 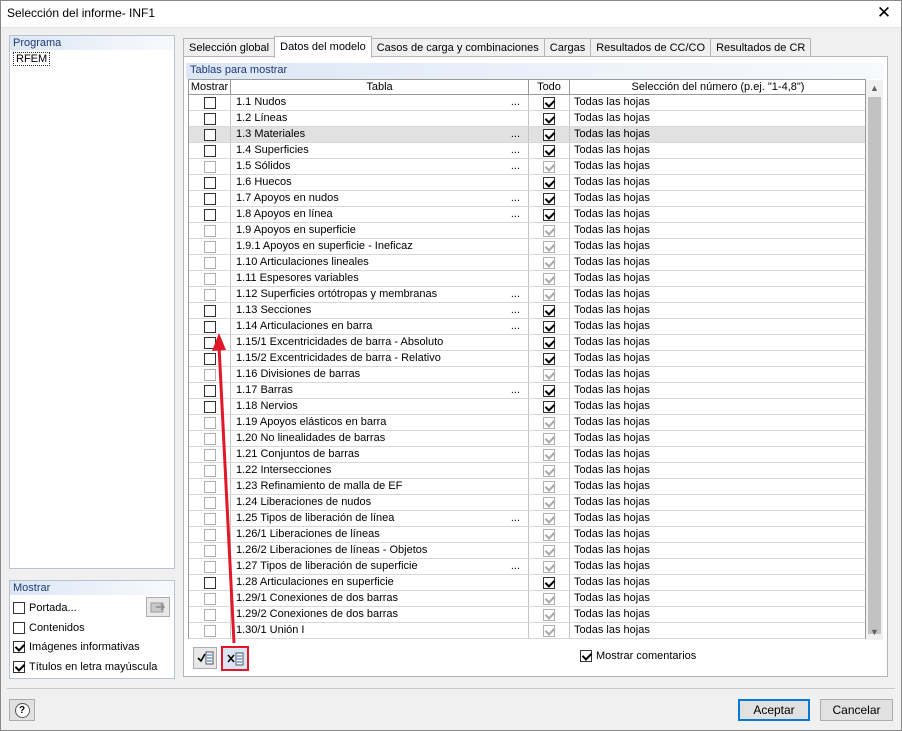 I want to click on table-row: 1.4 Superficies... Todas las hojas, so click(x=527, y=151).